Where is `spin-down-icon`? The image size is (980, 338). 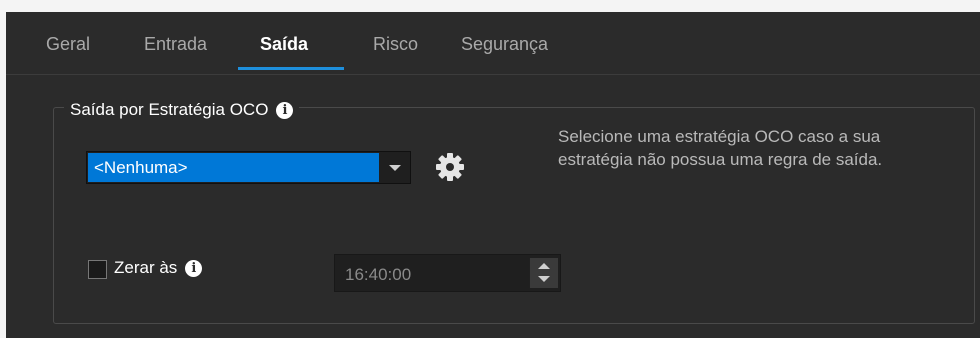 spin-down-icon is located at coordinates (544, 279).